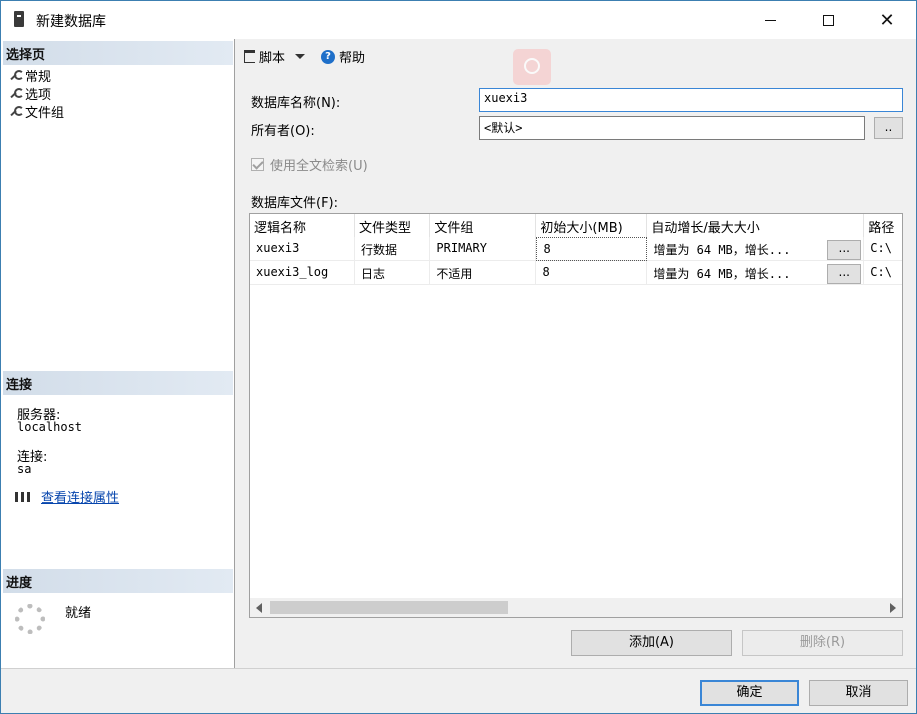 Image resolution: width=917 pixels, height=714 pixels. What do you see at coordinates (592, 225) in the screenshot?
I see `column-header: 初始大小(MB)` at bounding box center [592, 225].